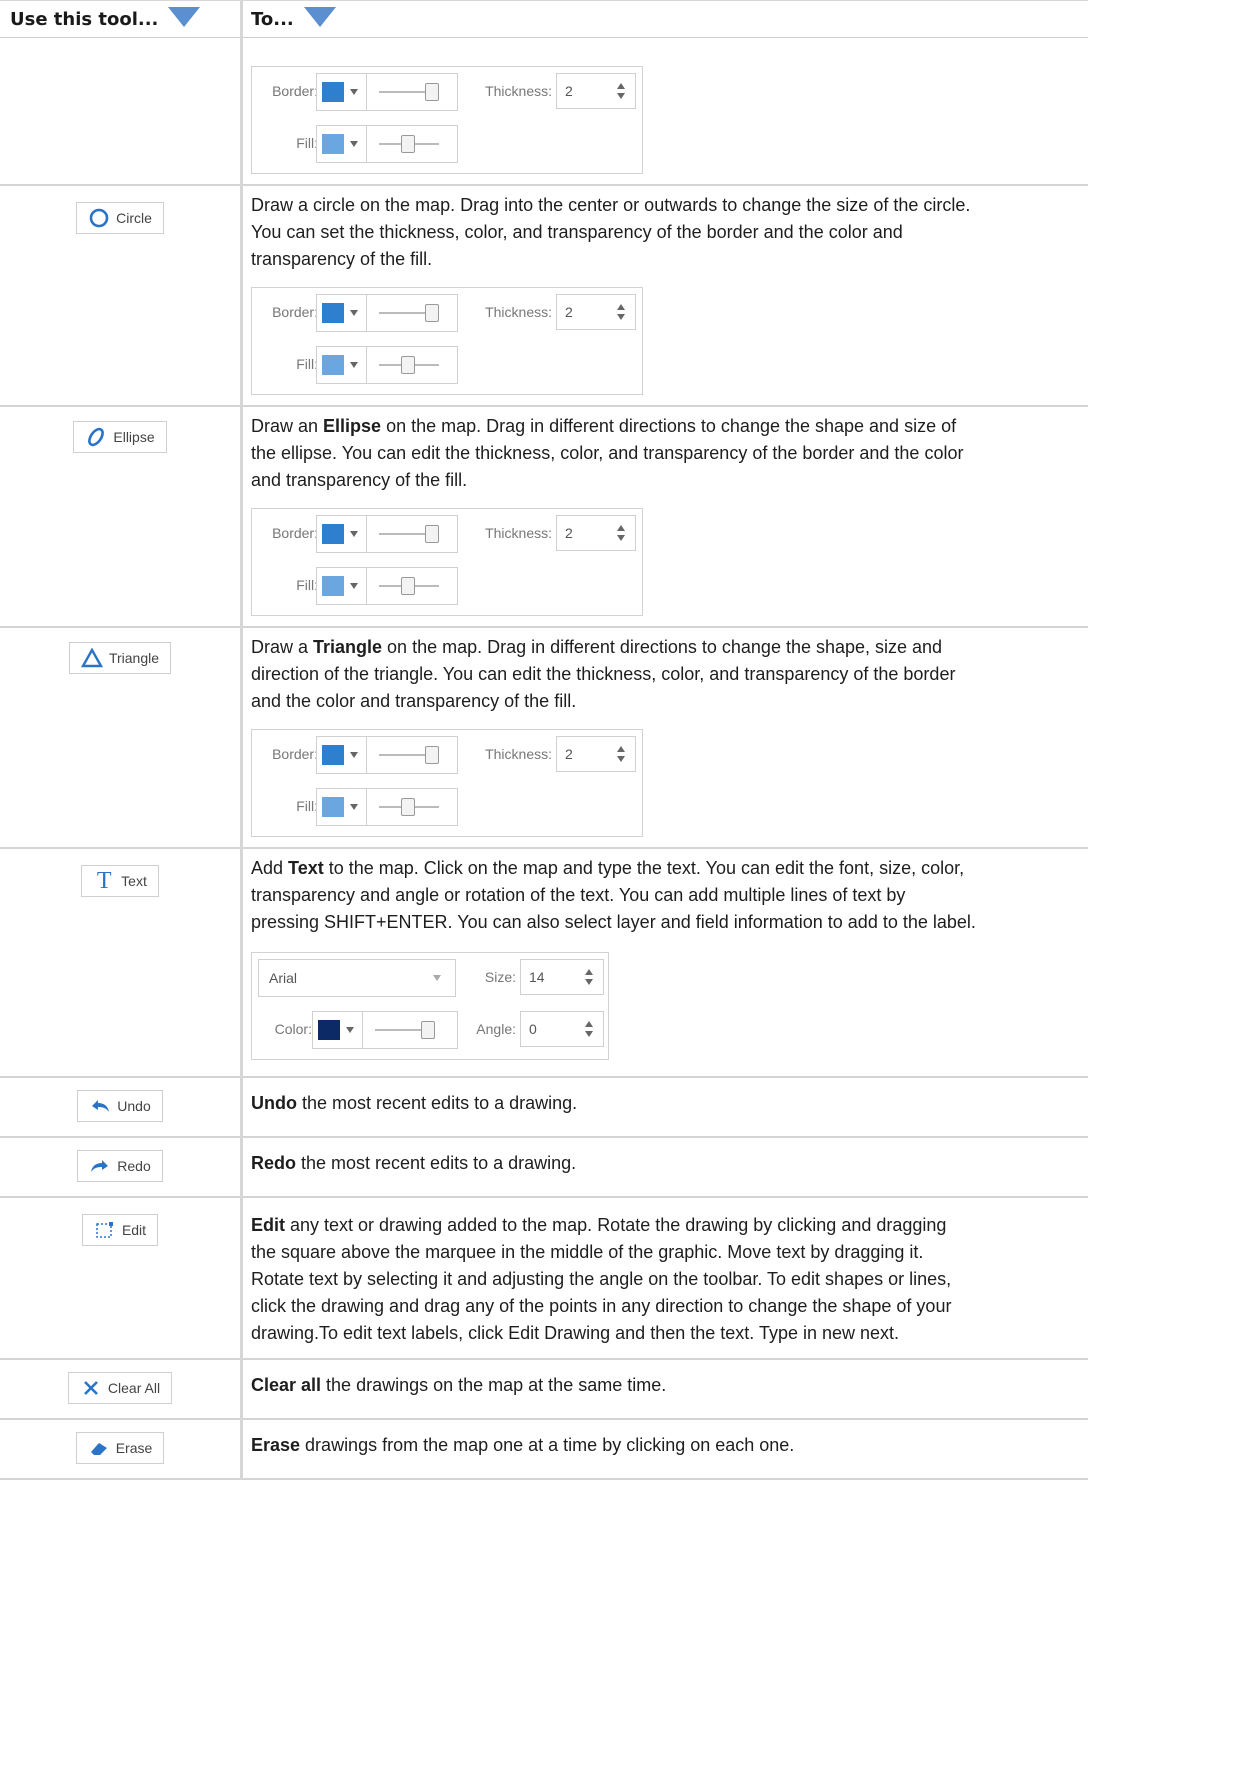 The image size is (1238, 1790). Describe the element at coordinates (430, 1006) in the screenshot. I see `text-style-panel: Arial Size: 14 Color: Angle: 0` at that location.